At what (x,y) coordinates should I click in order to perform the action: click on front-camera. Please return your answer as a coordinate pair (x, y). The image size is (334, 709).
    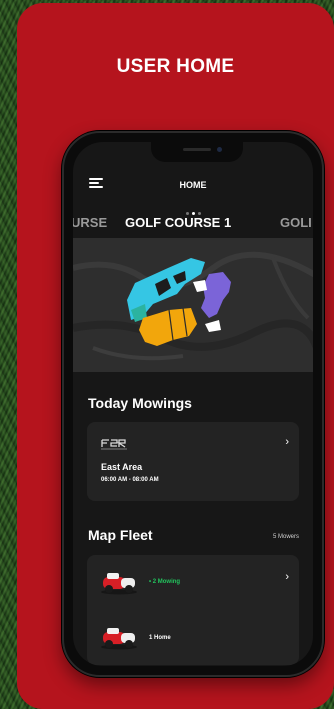
    Looking at the image, I should click on (219, 149).